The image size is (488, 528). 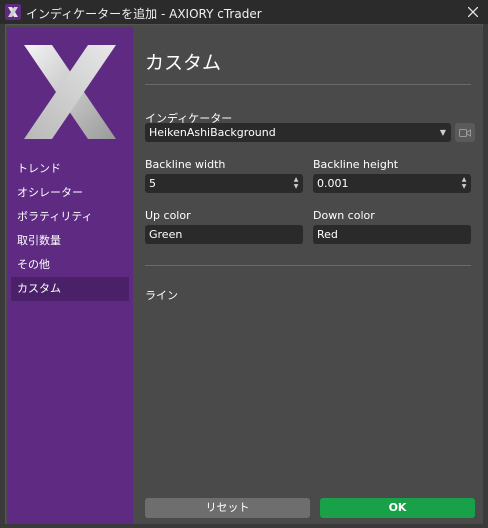 What do you see at coordinates (70, 289) in the screenshot?
I see `sidebar-item-custom: カスタム` at bounding box center [70, 289].